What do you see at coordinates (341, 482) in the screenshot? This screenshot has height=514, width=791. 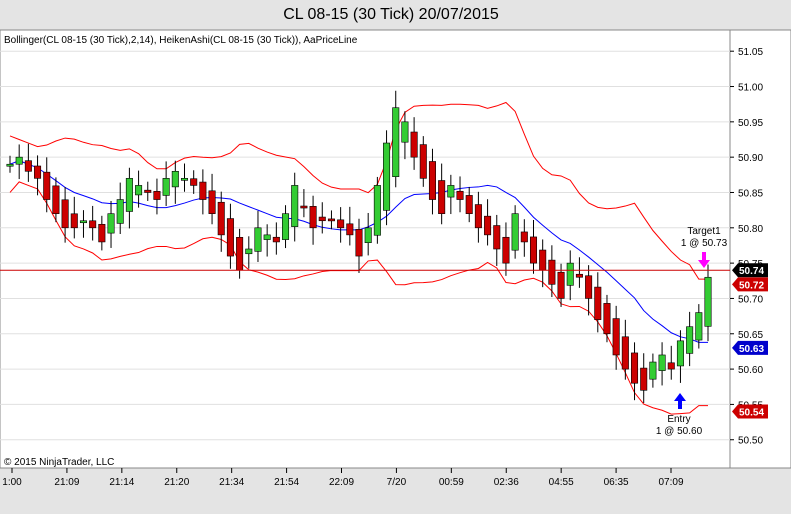 I see `x-tick-label: 22:09` at bounding box center [341, 482].